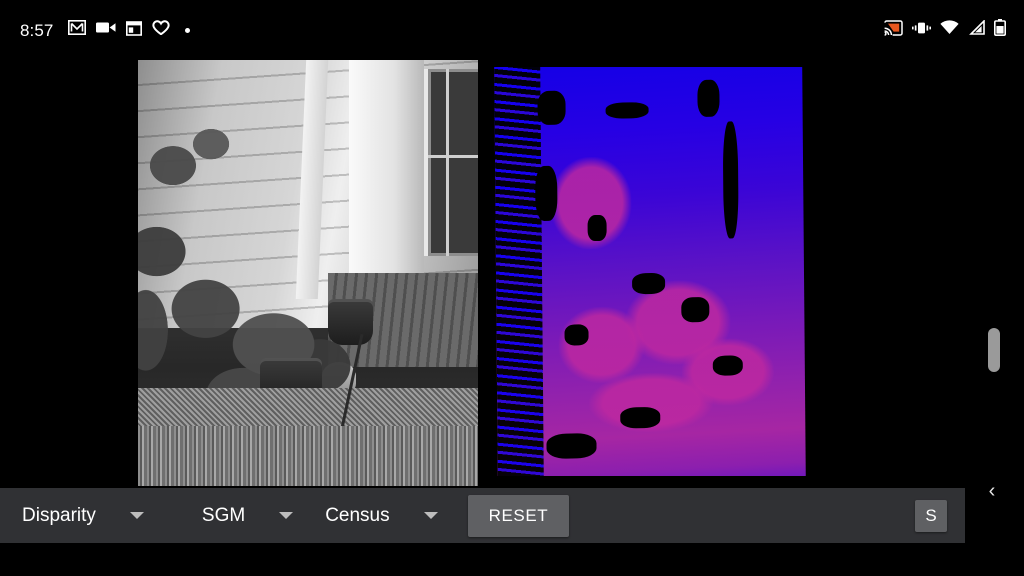  Describe the element at coordinates (921, 30) in the screenshot. I see `vibrate-icon` at that location.